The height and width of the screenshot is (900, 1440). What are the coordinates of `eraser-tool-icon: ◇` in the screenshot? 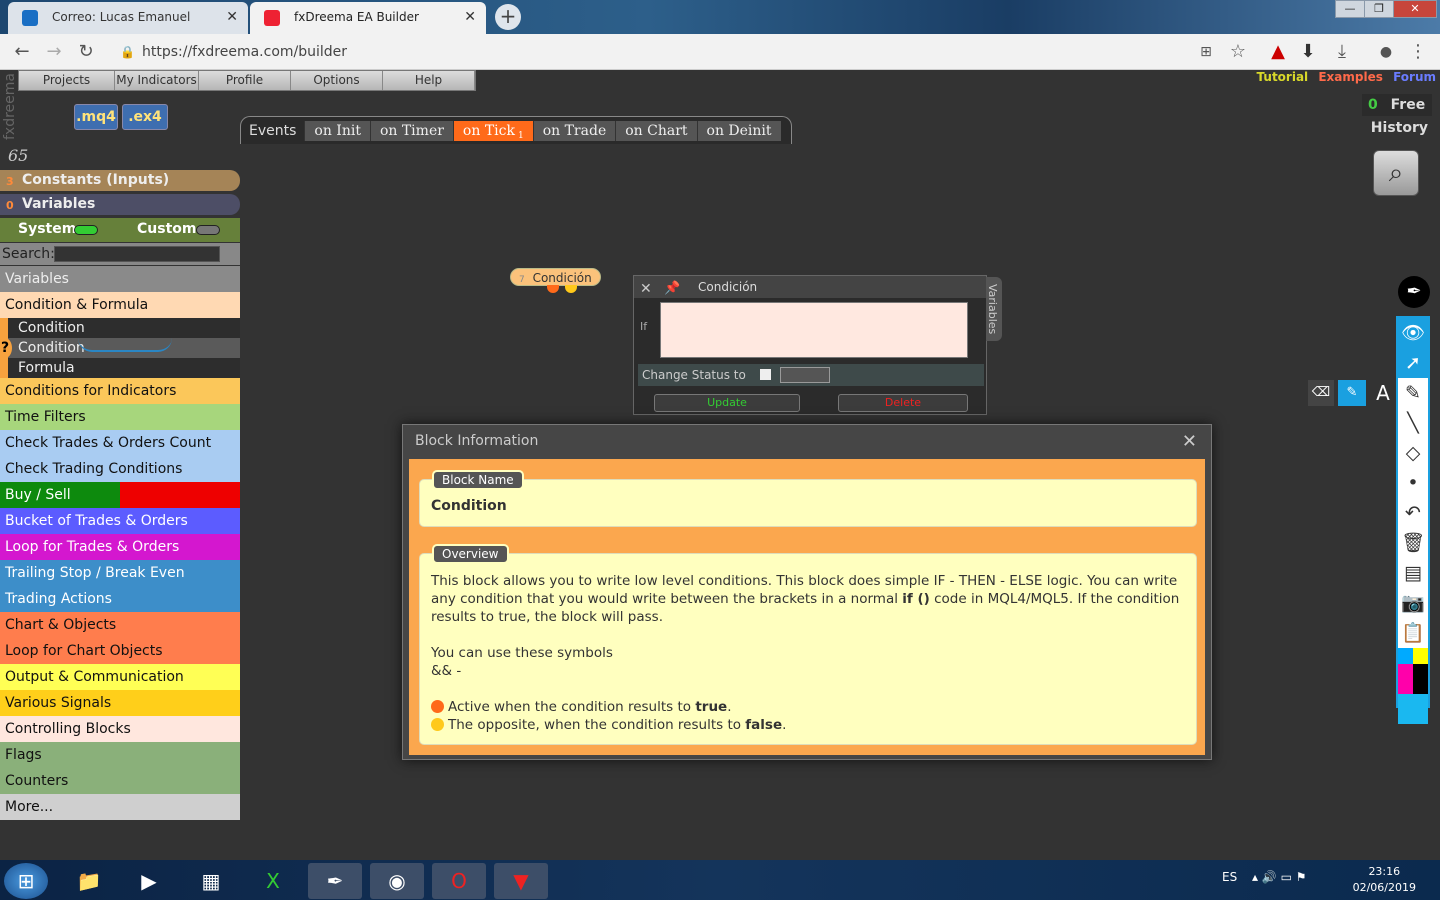 It's located at (1413, 453).